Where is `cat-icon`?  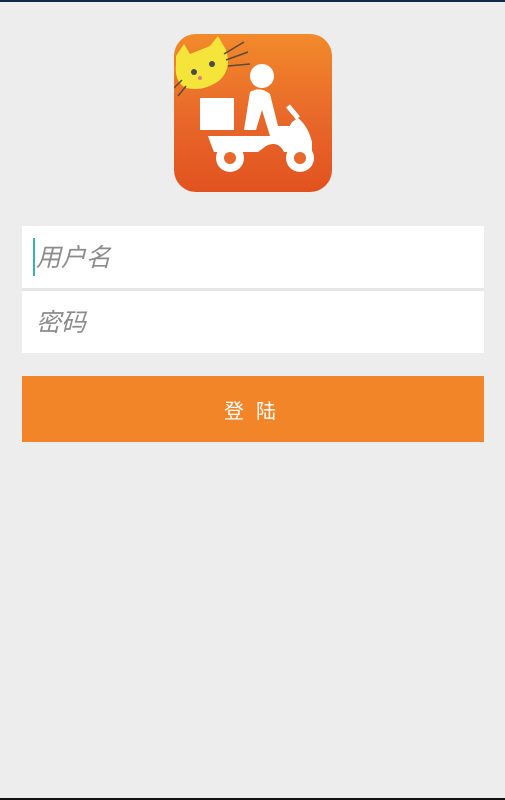 cat-icon is located at coordinates (212, 66).